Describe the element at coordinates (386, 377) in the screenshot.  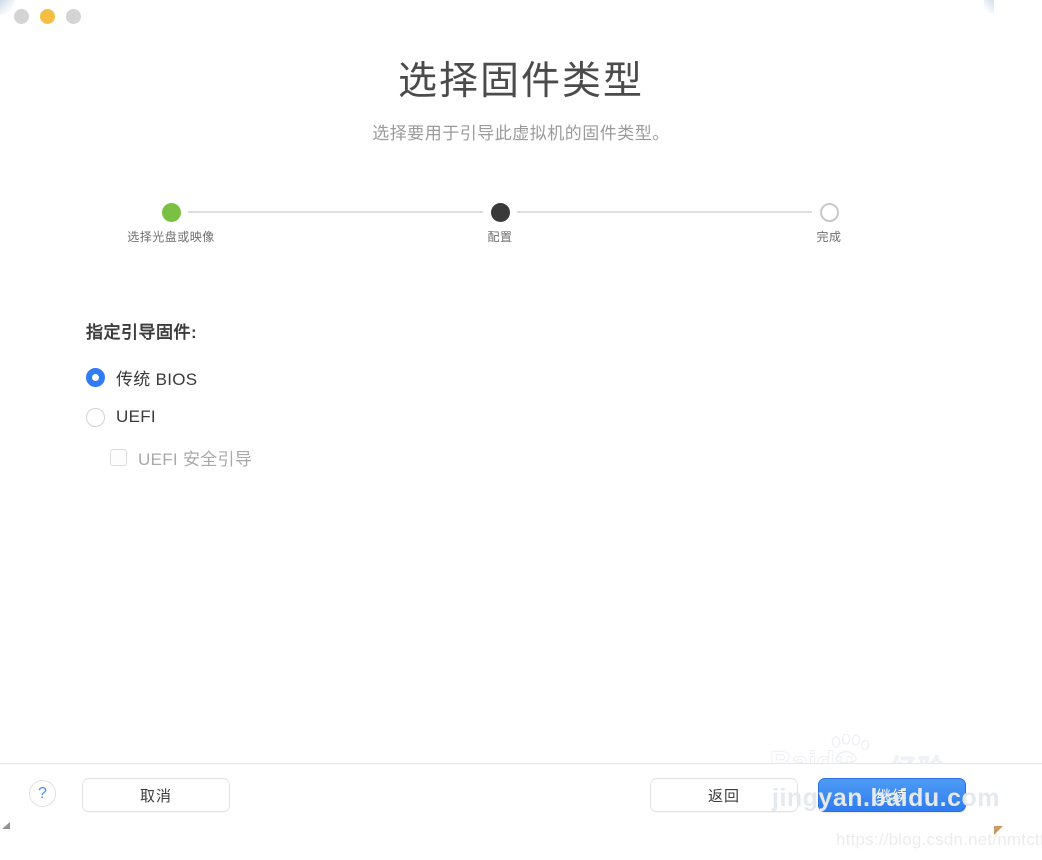
I see `option-row-legacy-bios: 传统 BIOS` at that location.